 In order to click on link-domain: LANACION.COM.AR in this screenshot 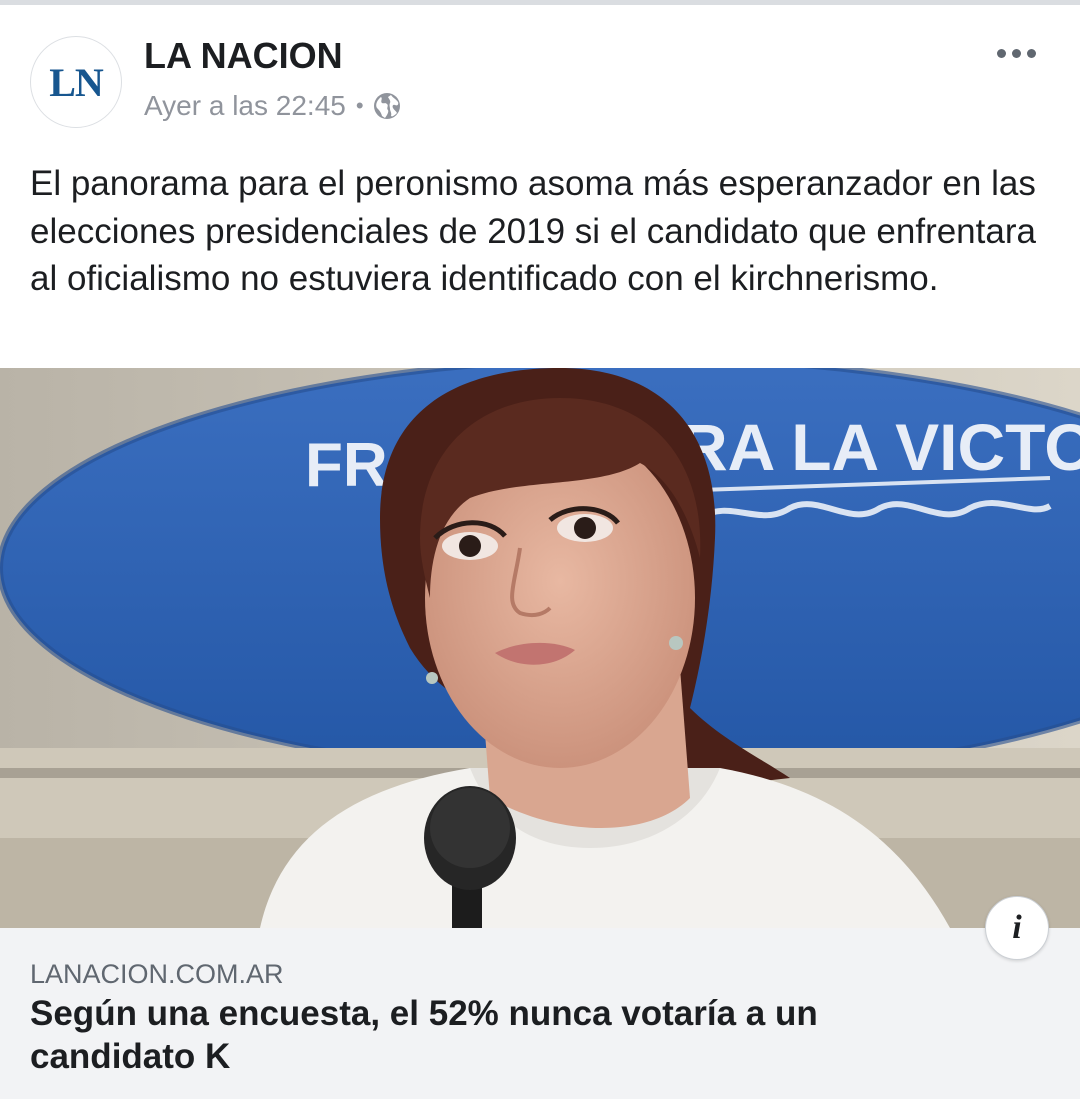, I will do `click(157, 974)`.